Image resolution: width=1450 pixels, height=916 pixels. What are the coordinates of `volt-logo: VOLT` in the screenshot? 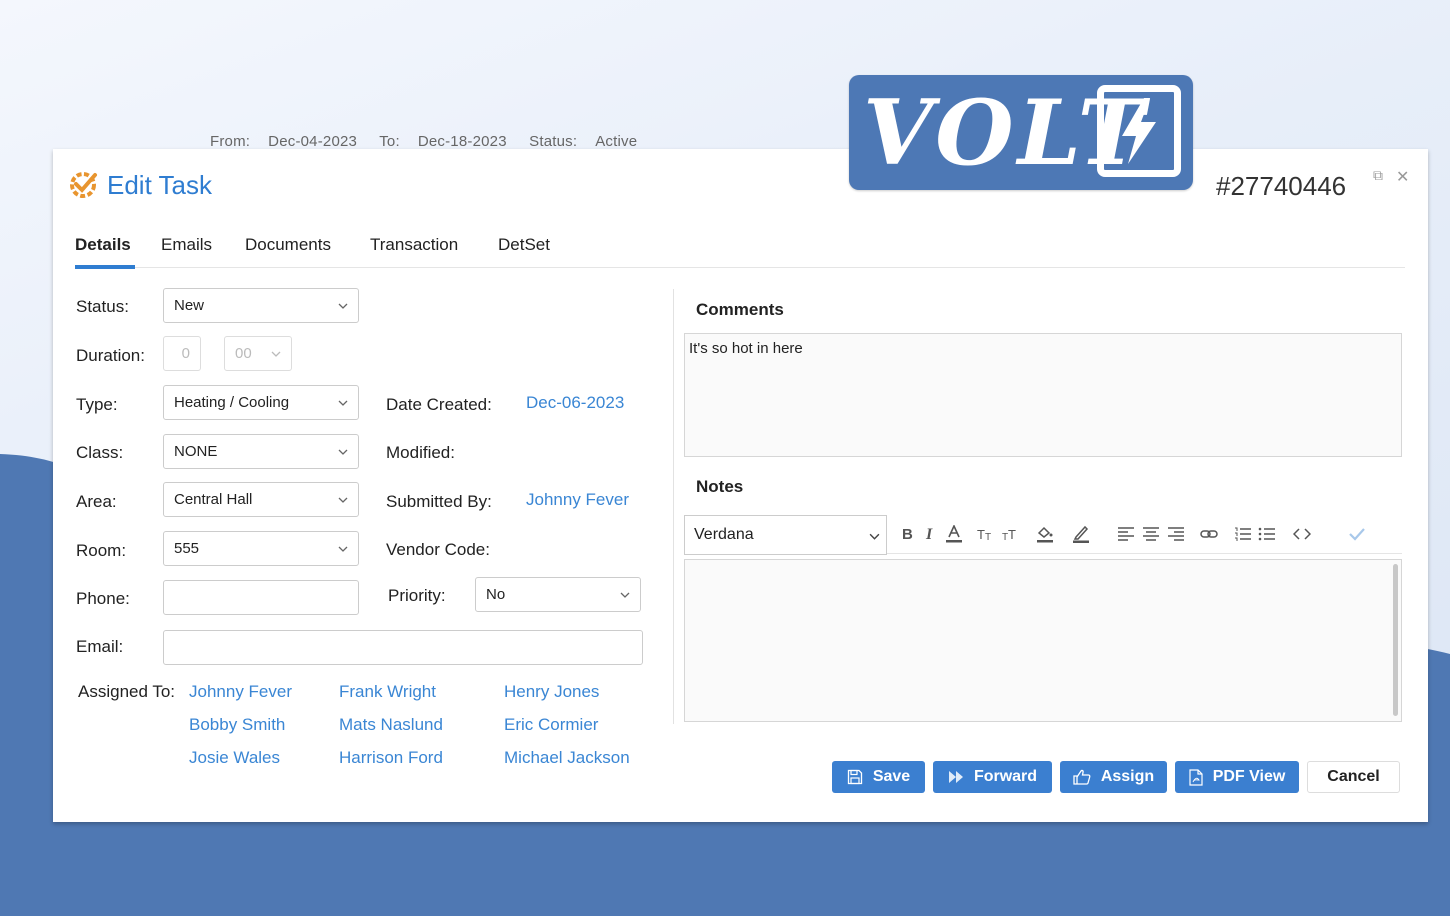 It's located at (1021, 132).